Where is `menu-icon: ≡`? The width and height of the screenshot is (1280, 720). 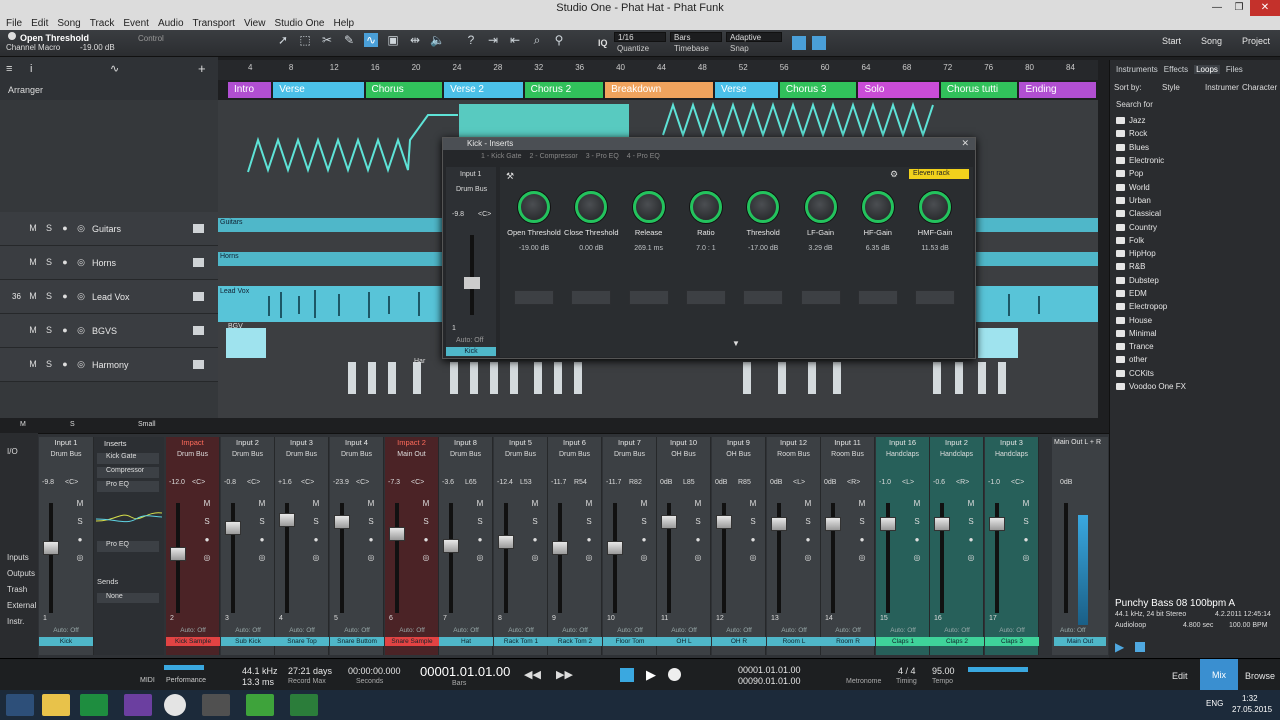
menu-icon: ≡ is located at coordinates (9, 69).